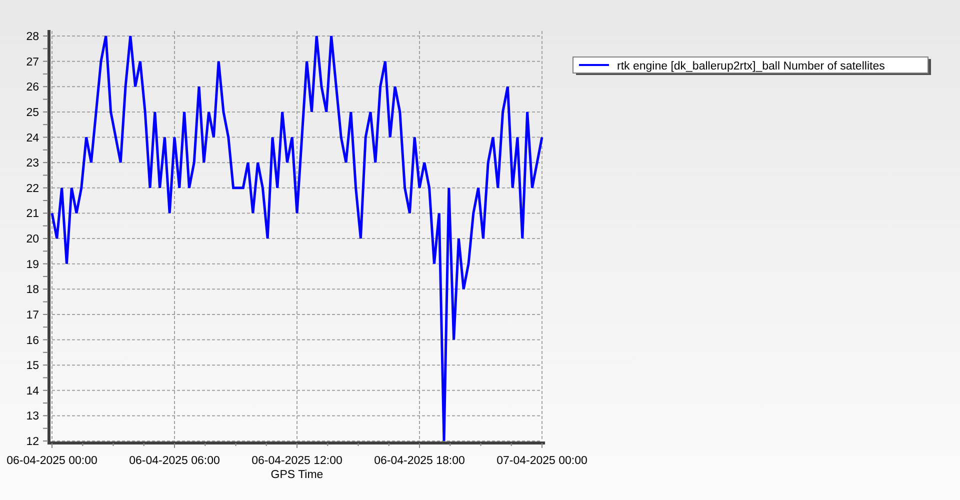  I want to click on y-tick-label: 14, so click(32, 391).